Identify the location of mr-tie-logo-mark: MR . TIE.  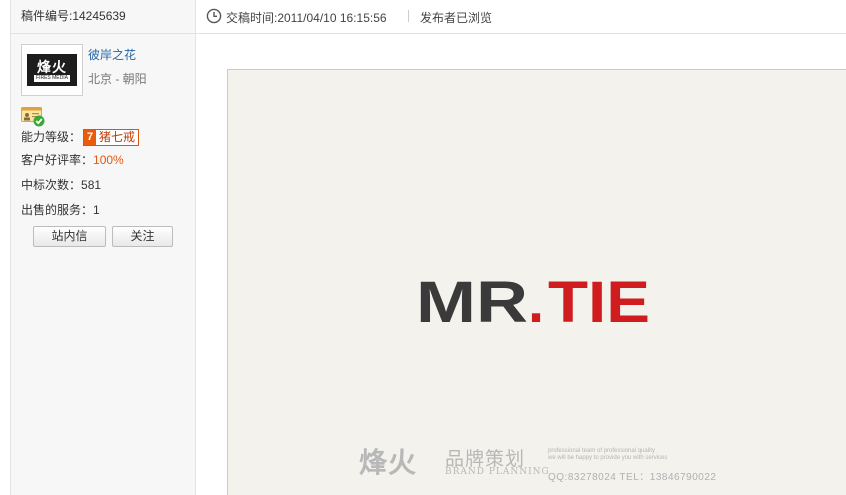
(533, 302).